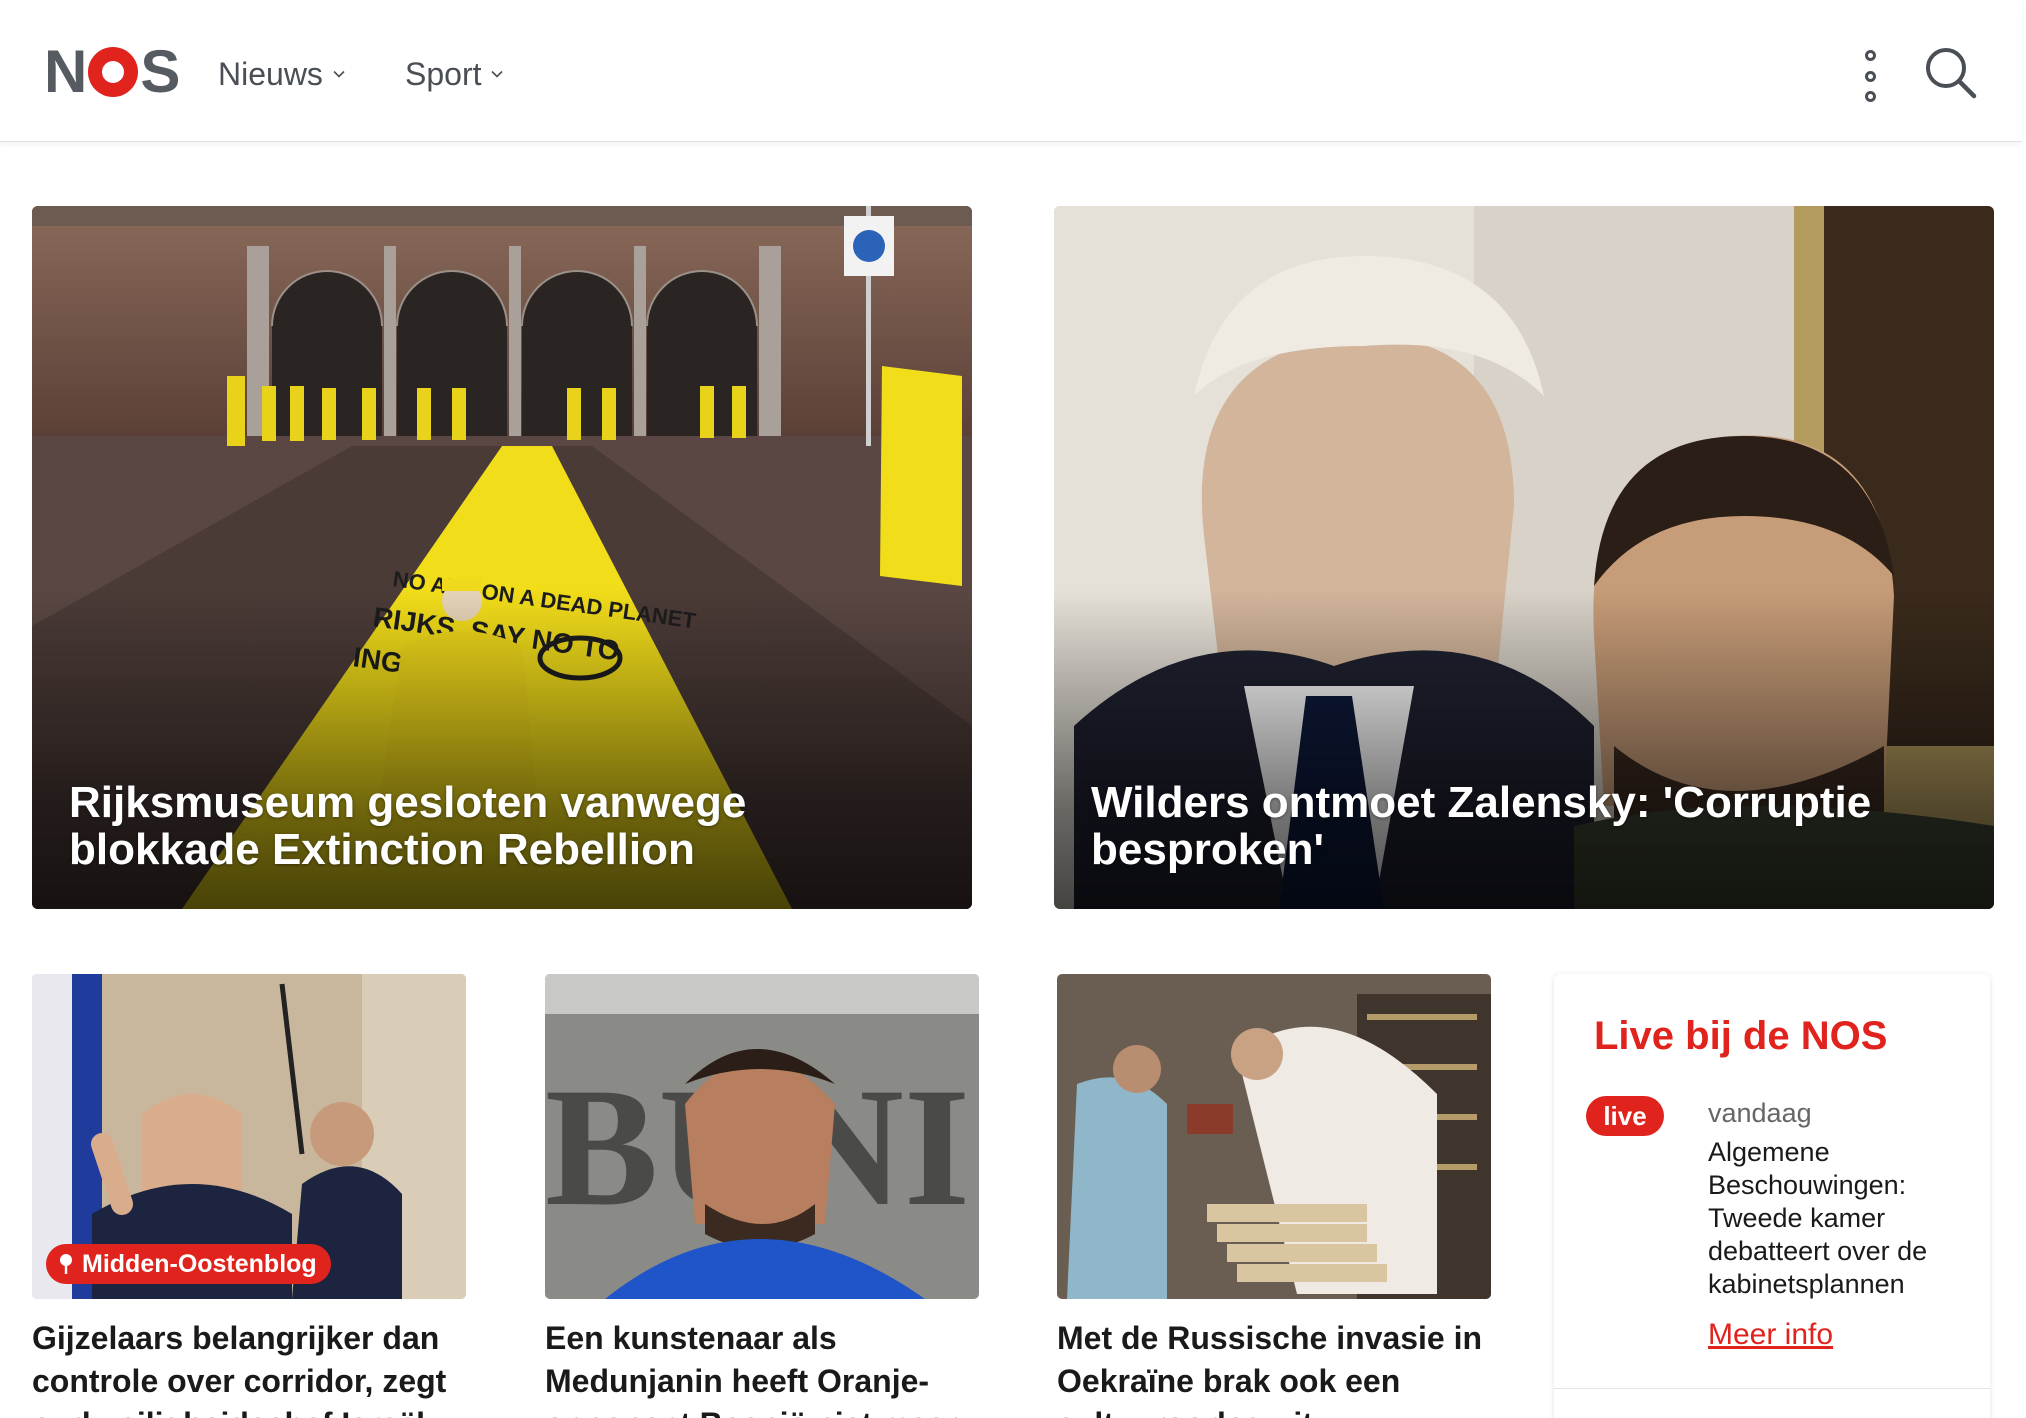 The width and height of the screenshot is (2026, 1418). I want to click on card-thumbnail, so click(1274, 1136).